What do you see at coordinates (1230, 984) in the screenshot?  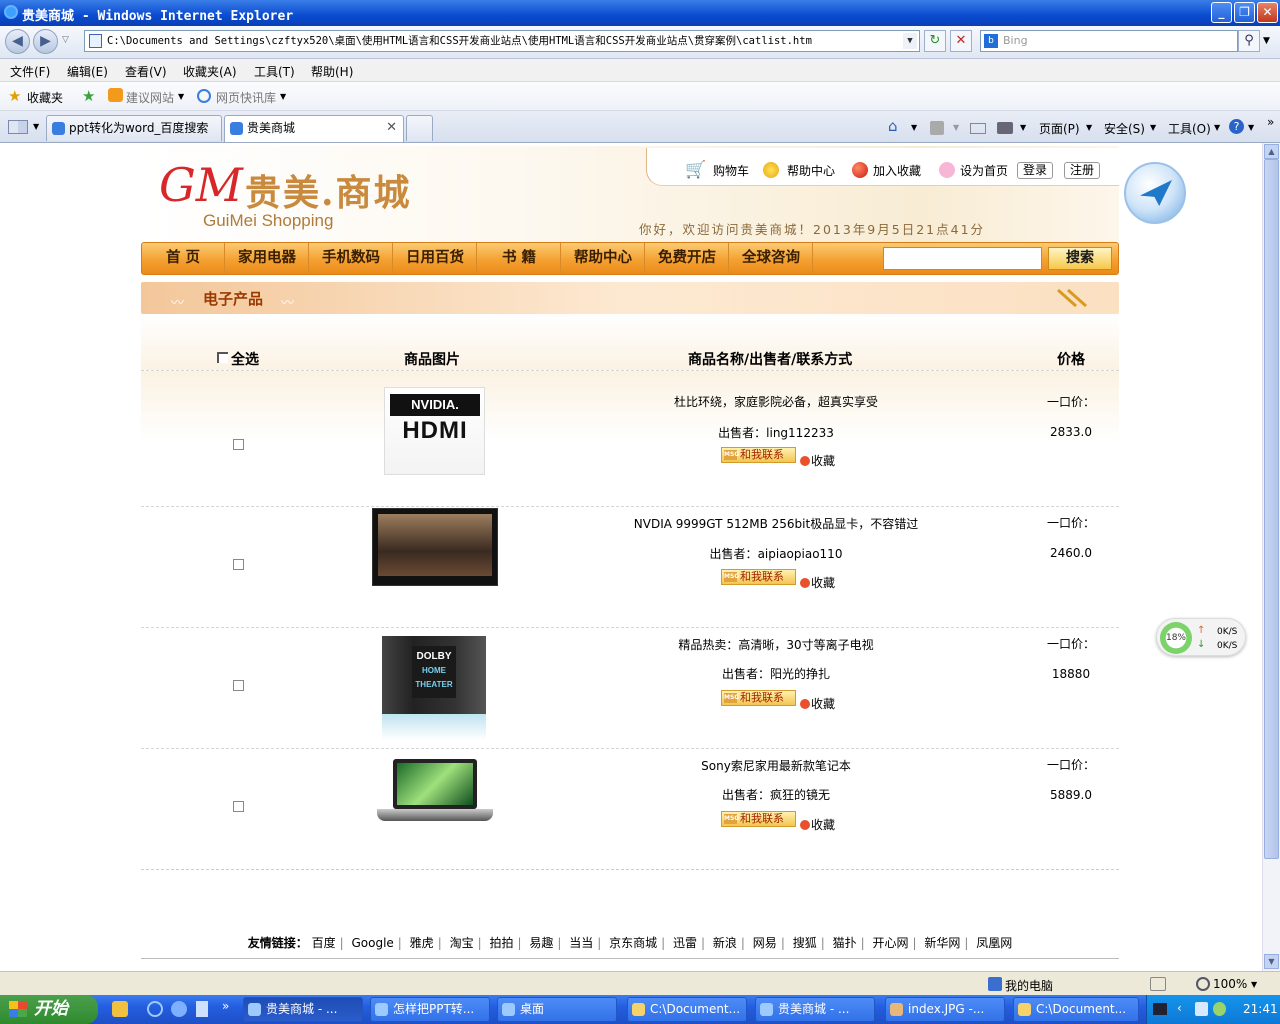 I see `zoom-level: 100%` at bounding box center [1230, 984].